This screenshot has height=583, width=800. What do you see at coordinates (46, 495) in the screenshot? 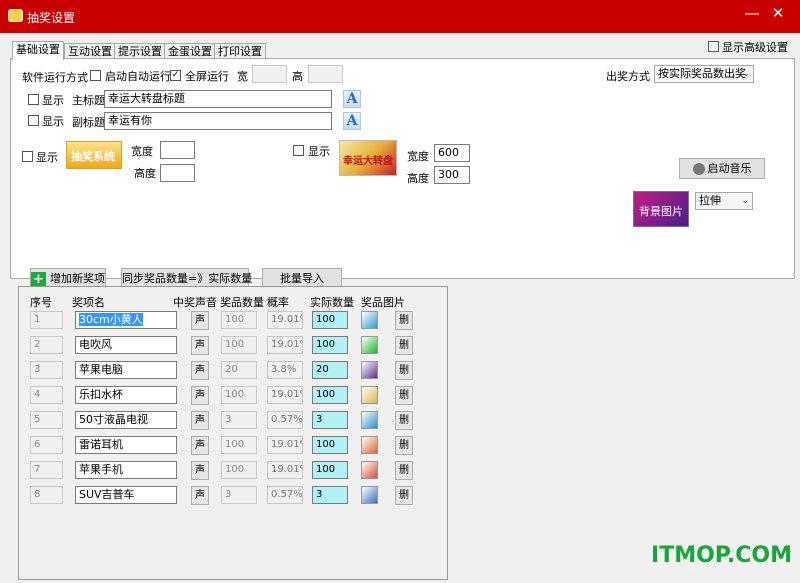
I see `row-index: 8` at bounding box center [46, 495].